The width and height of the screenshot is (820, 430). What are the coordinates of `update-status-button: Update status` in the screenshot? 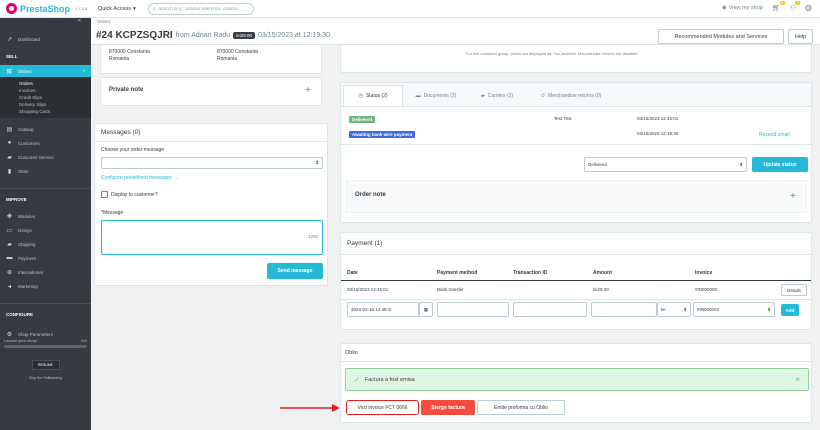 It's located at (780, 164).